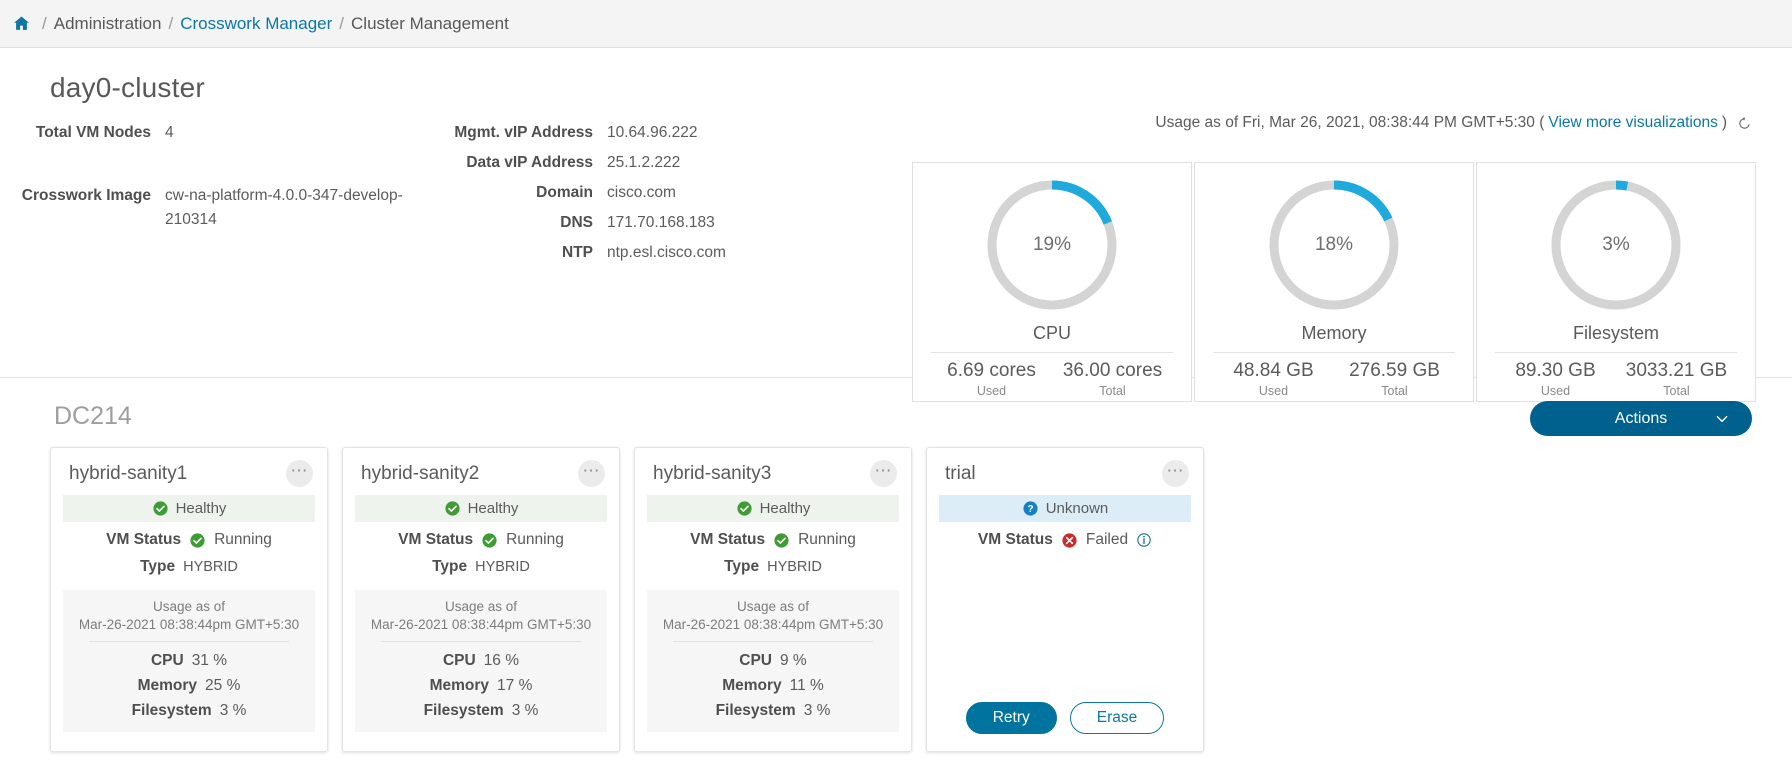 The height and width of the screenshot is (764, 1792). Describe the element at coordinates (493, 508) in the screenshot. I see `status-badge-label: Healthy` at that location.